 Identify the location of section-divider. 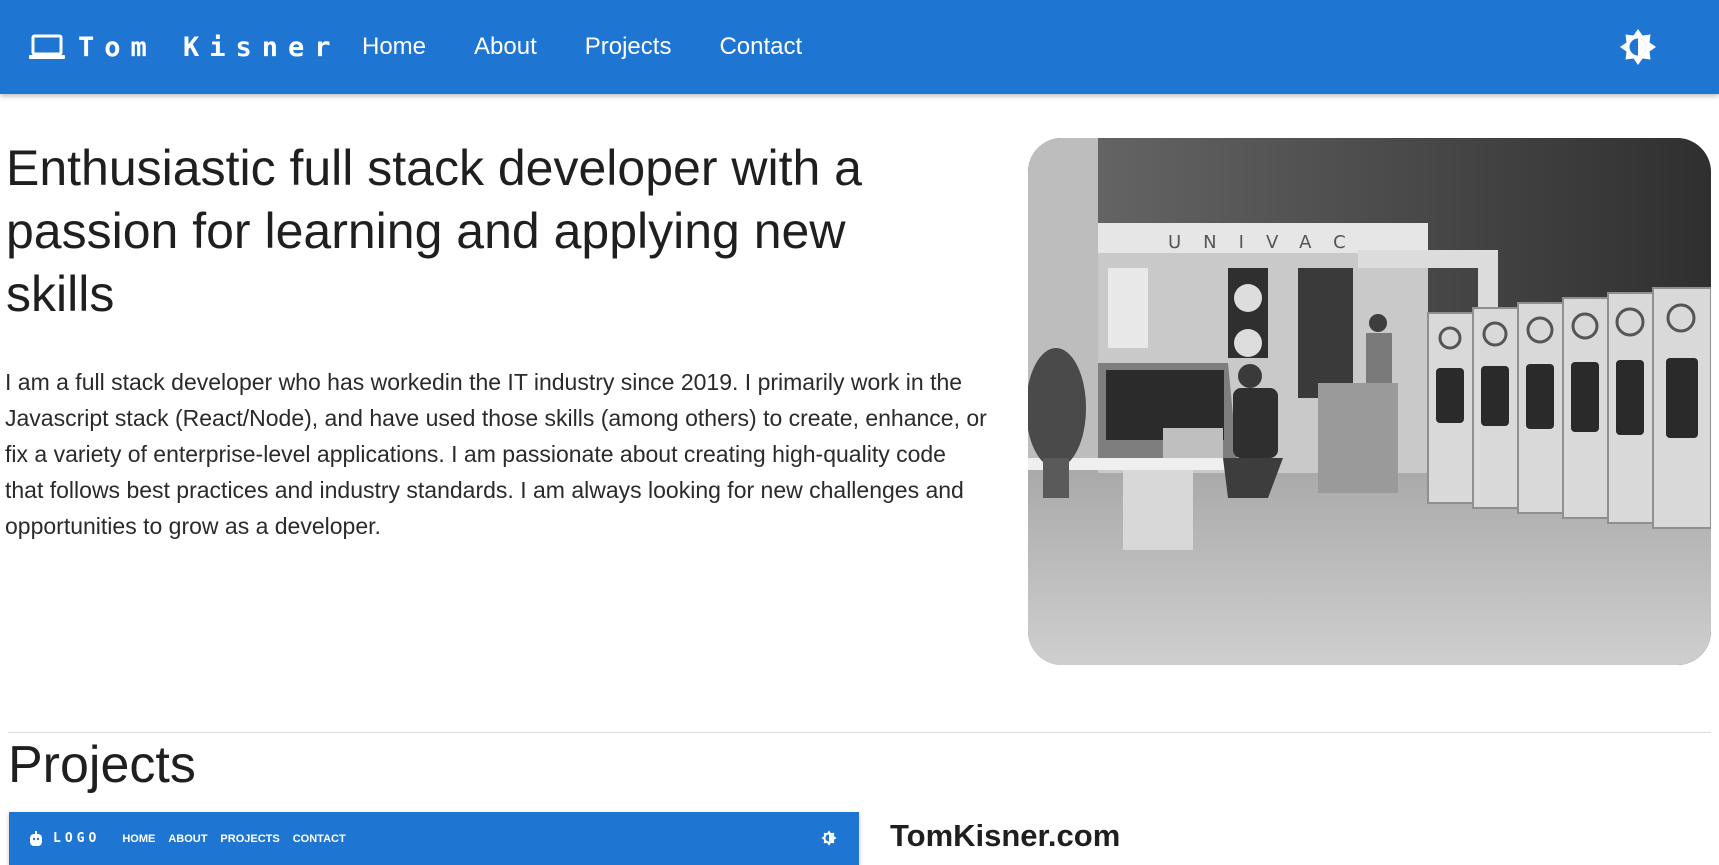
(859, 732).